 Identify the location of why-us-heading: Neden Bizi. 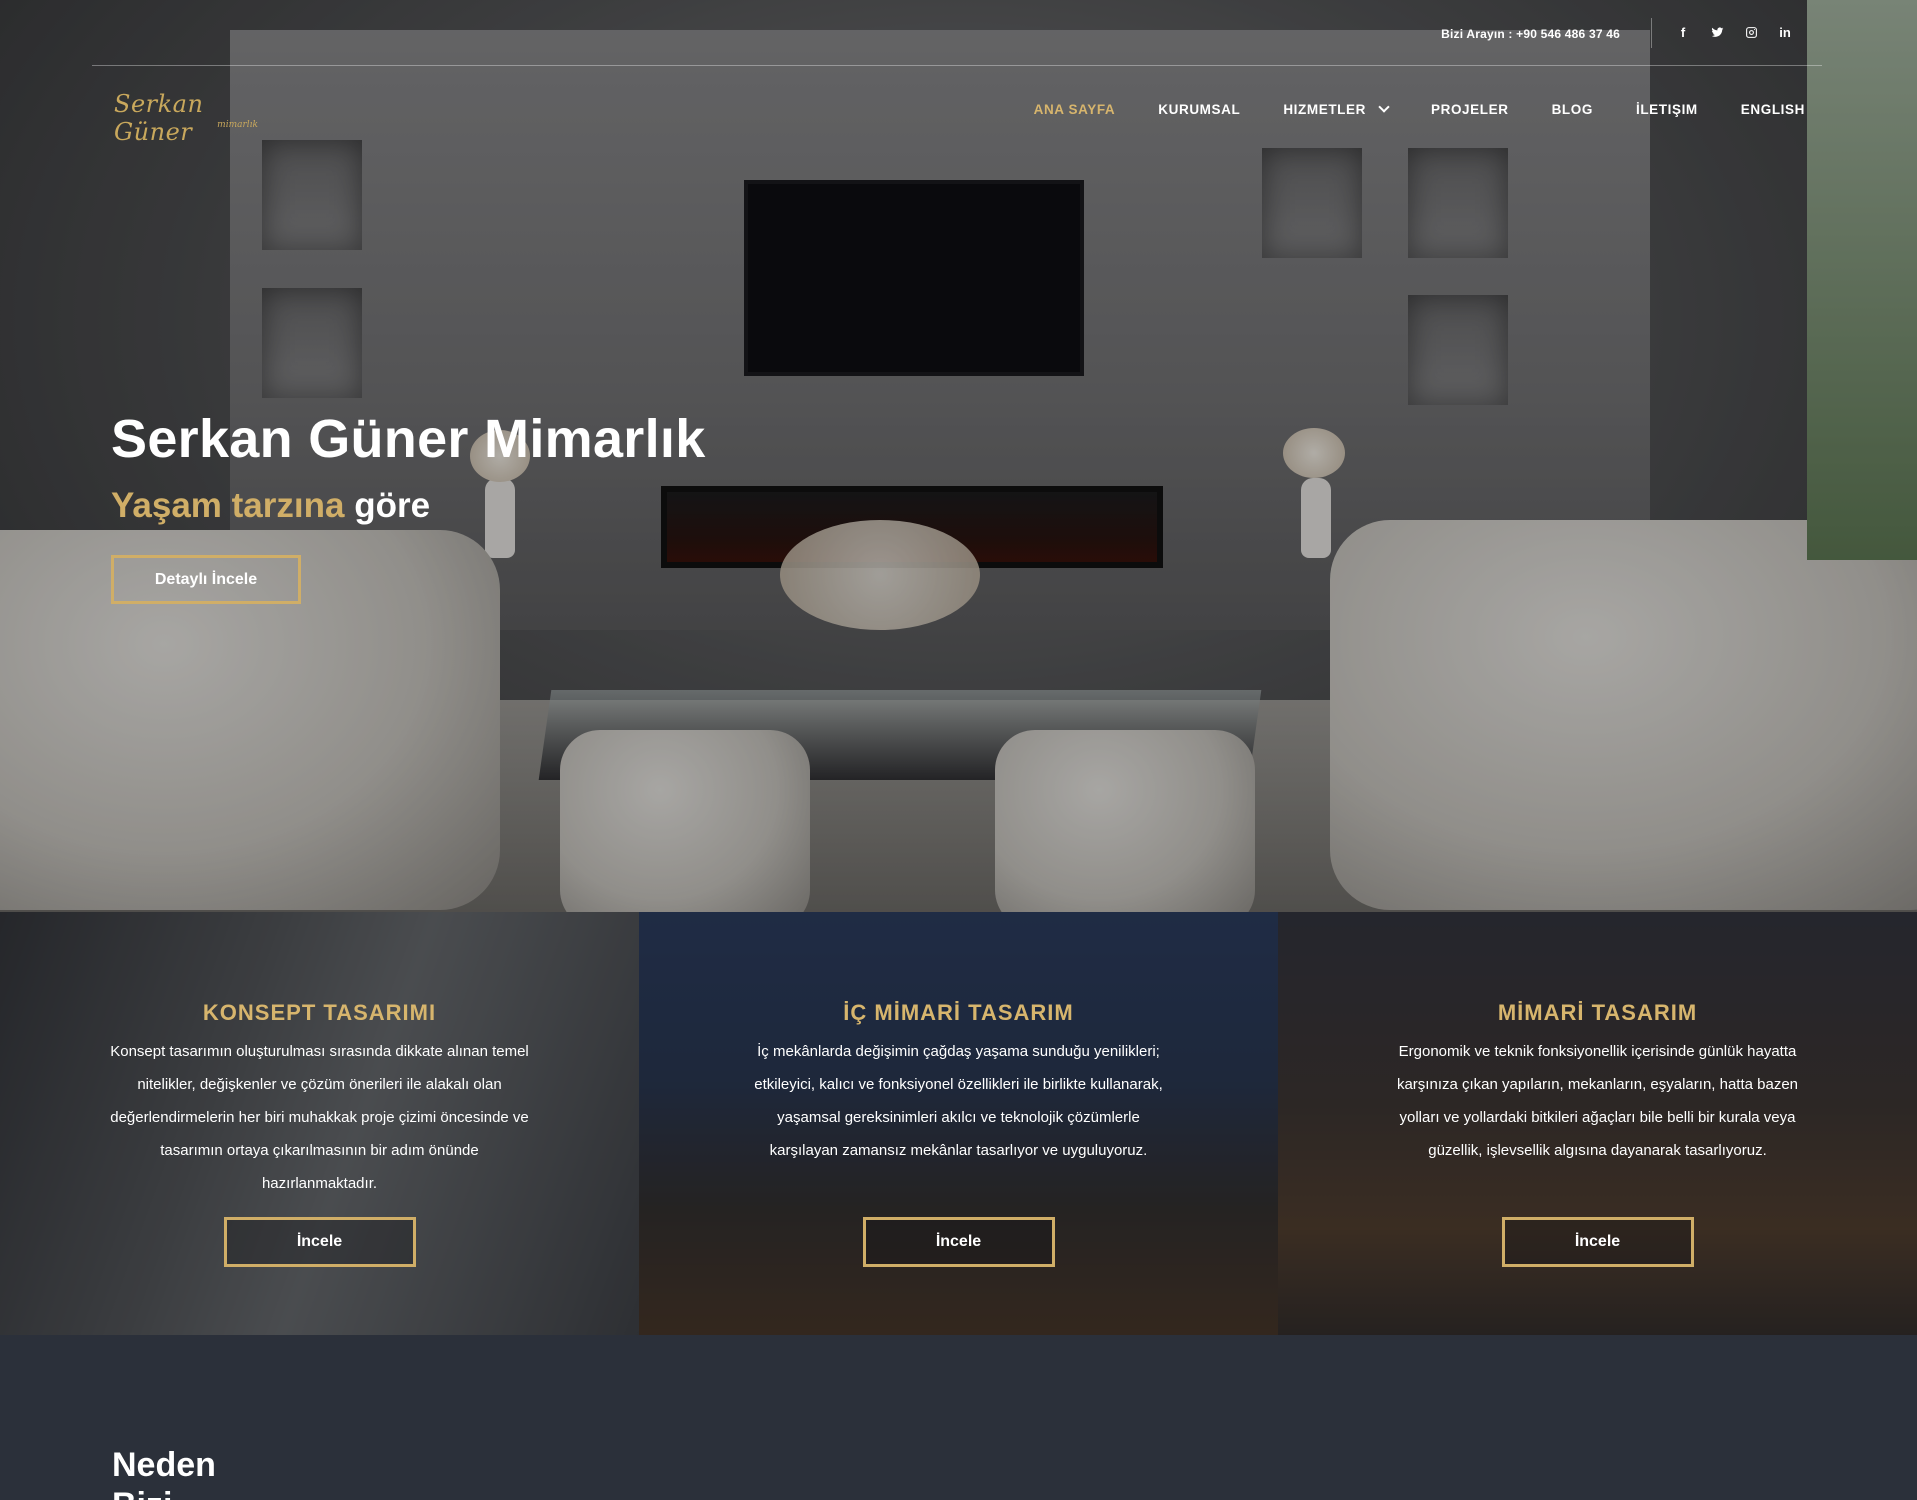
(164, 1473).